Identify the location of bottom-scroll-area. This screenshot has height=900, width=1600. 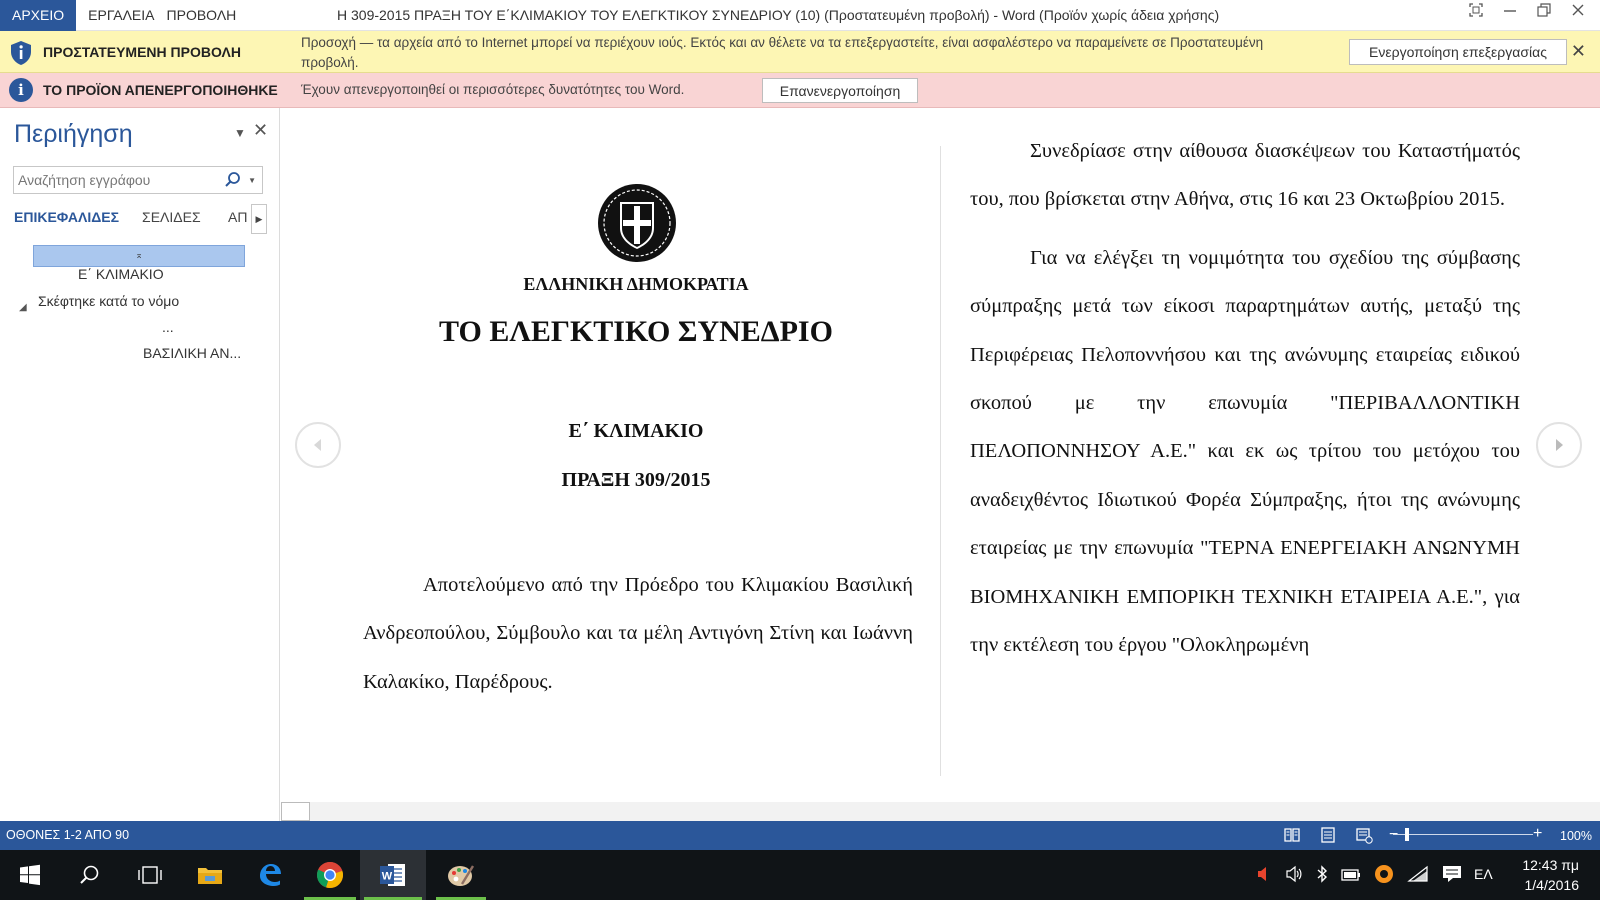
(940, 811).